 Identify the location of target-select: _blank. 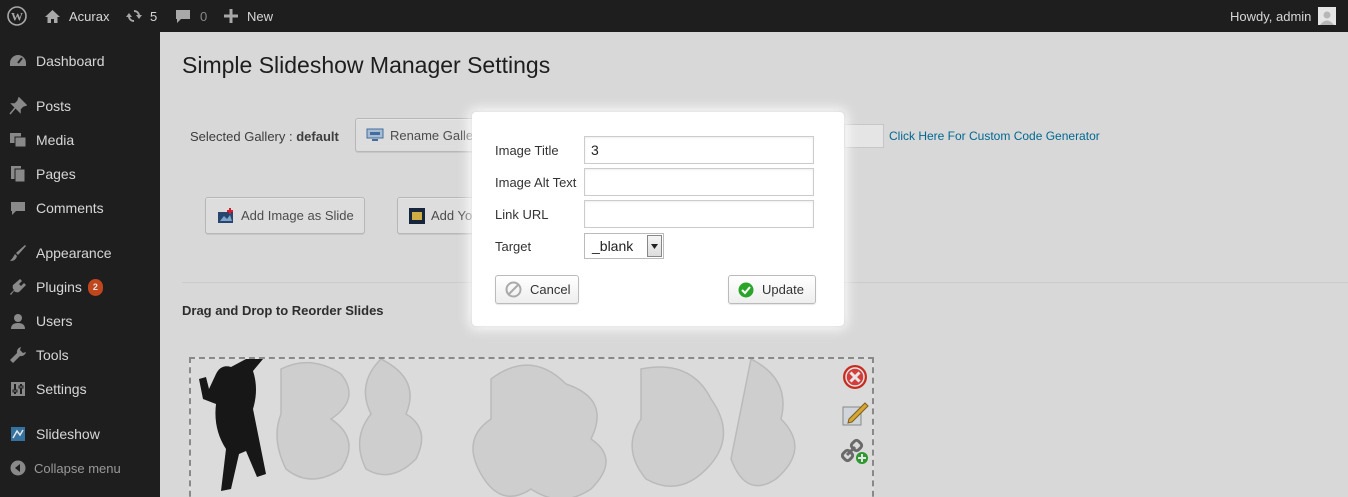
(624, 246).